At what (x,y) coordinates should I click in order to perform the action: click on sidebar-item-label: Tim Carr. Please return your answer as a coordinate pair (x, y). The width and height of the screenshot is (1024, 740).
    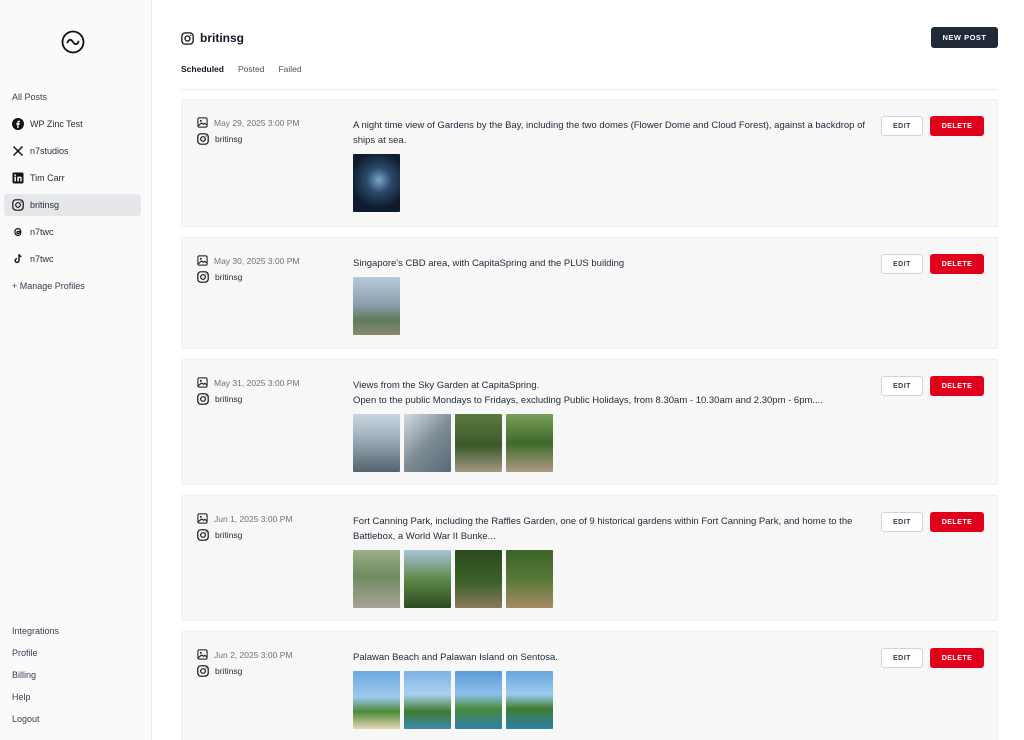
    Looking at the image, I should click on (47, 178).